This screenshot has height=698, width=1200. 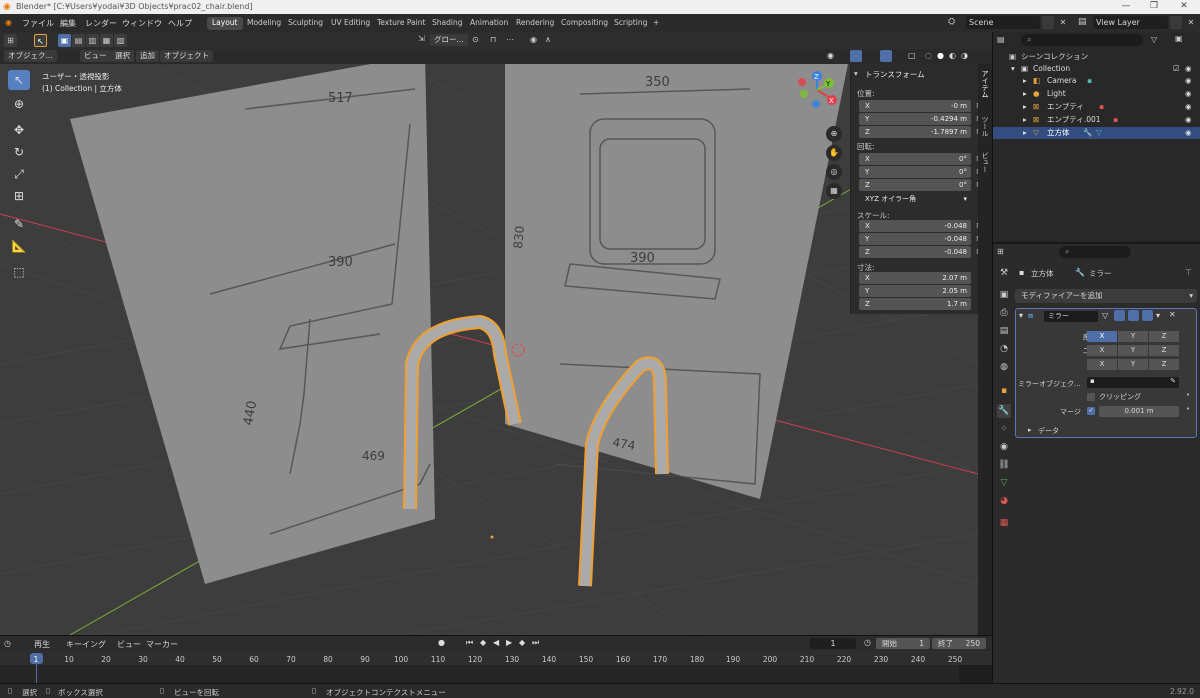 I want to click on scale-tool-icon: ⤢, so click(x=19, y=174).